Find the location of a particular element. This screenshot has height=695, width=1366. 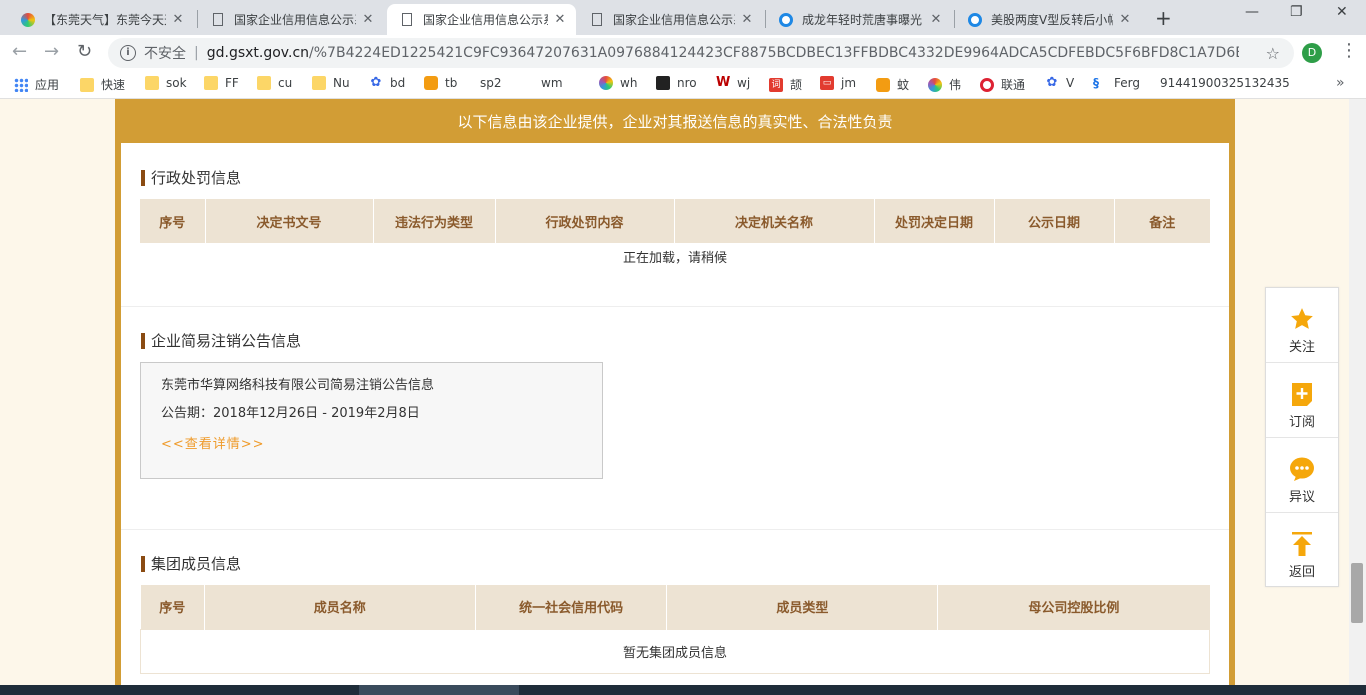

column-header: 成员类型 is located at coordinates (802, 607).